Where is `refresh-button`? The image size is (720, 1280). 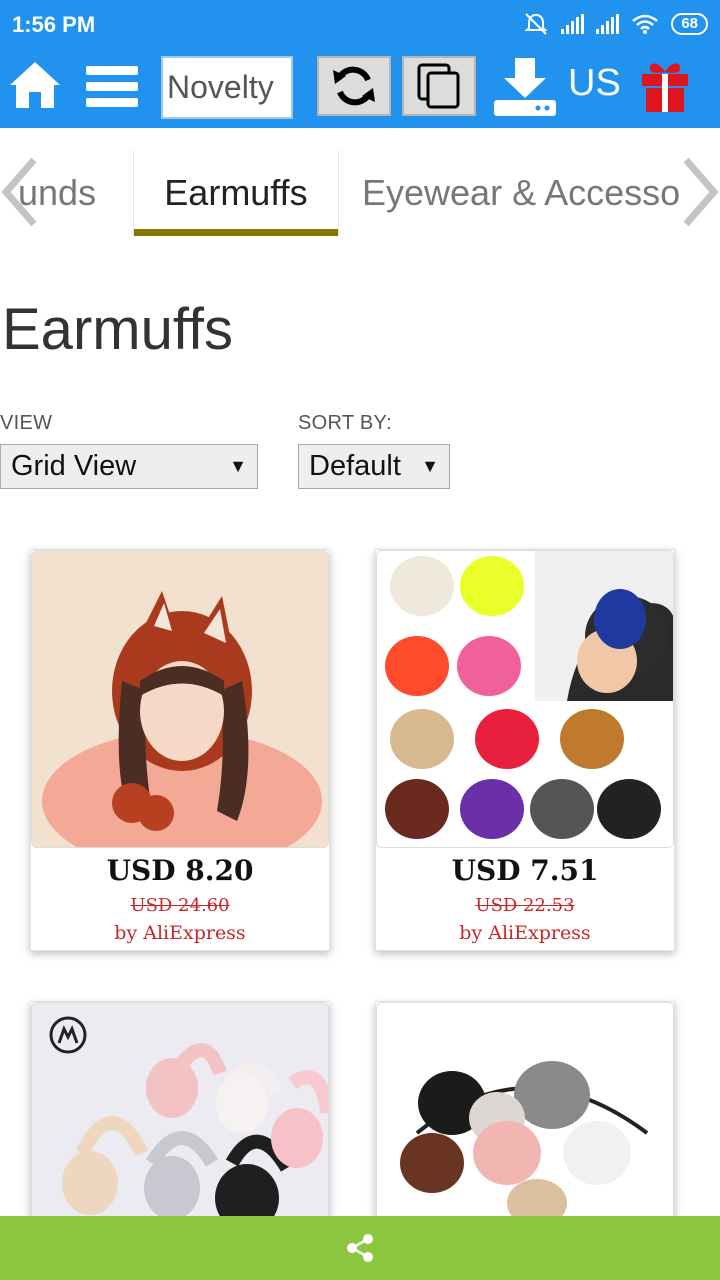 refresh-button is located at coordinates (354, 86).